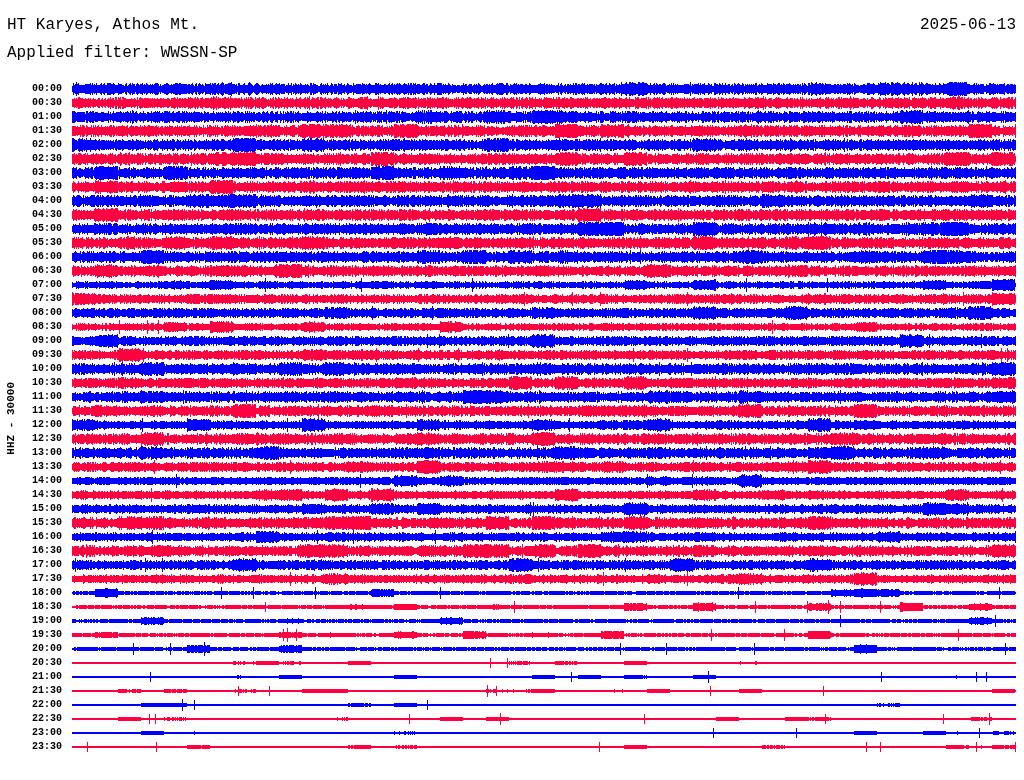  I want to click on time-label: 12:30, so click(47, 439).